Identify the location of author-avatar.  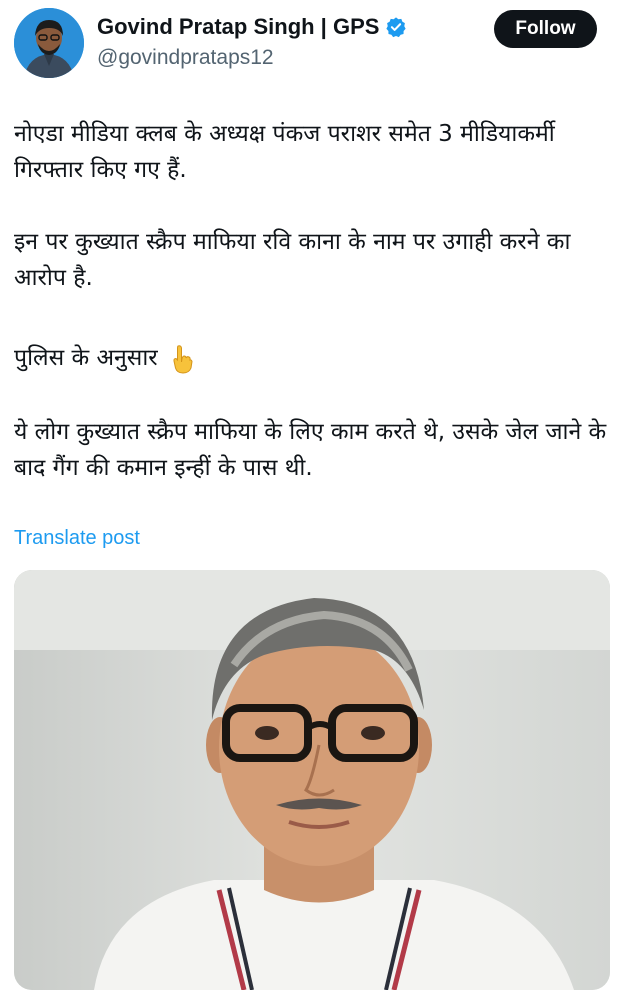
(49, 43).